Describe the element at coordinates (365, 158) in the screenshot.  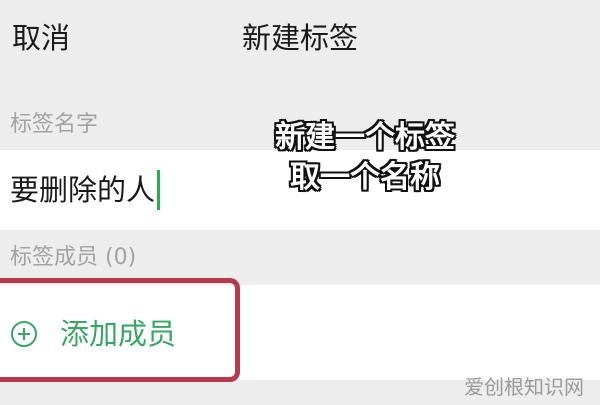
I see `tutorial-caption: 新建一个标签 取一个名称` at that location.